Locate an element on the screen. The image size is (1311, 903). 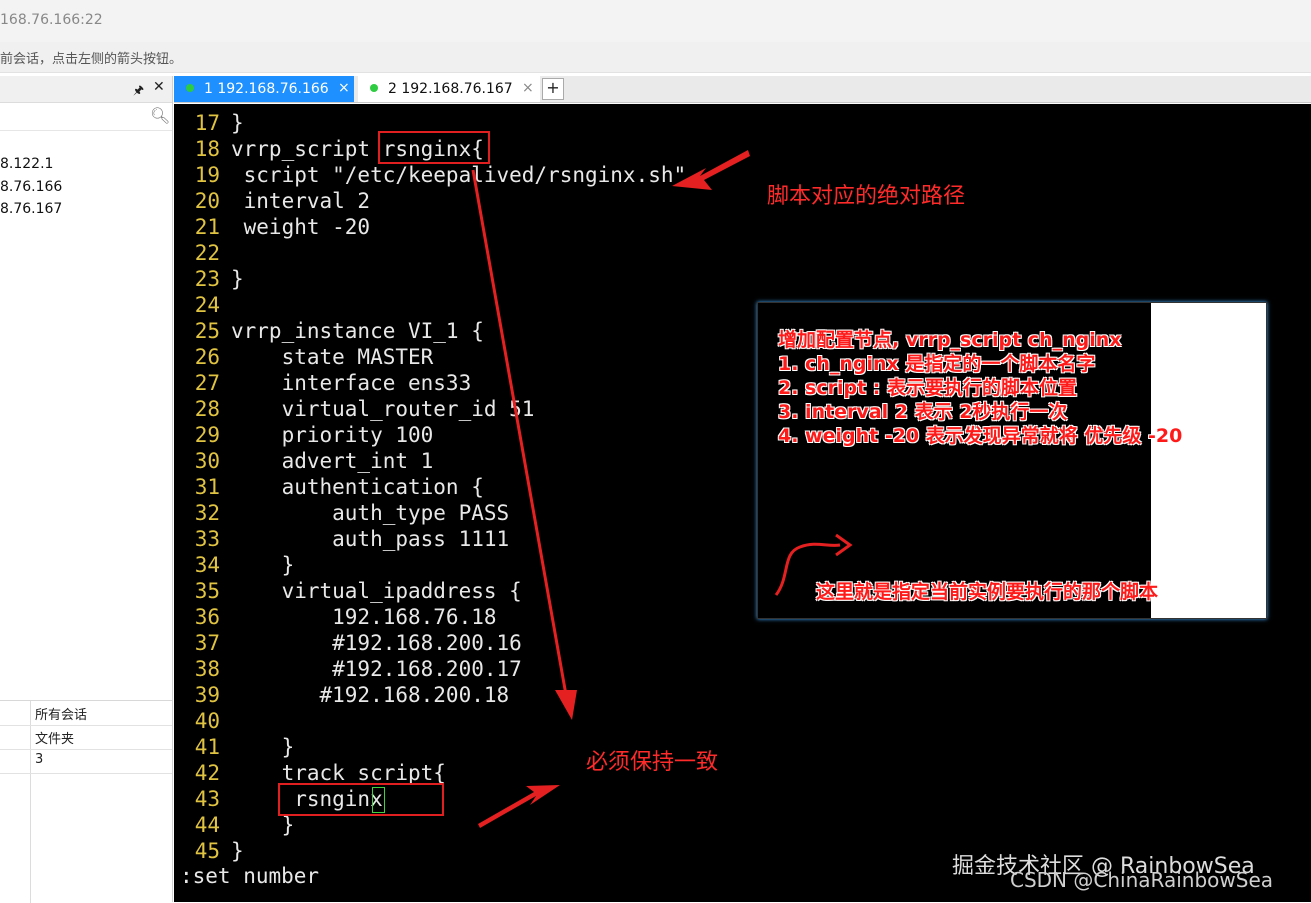
note-bottom-line: 这里就是指定当前实例要执行的那个脚本 is located at coordinates (987, 592).